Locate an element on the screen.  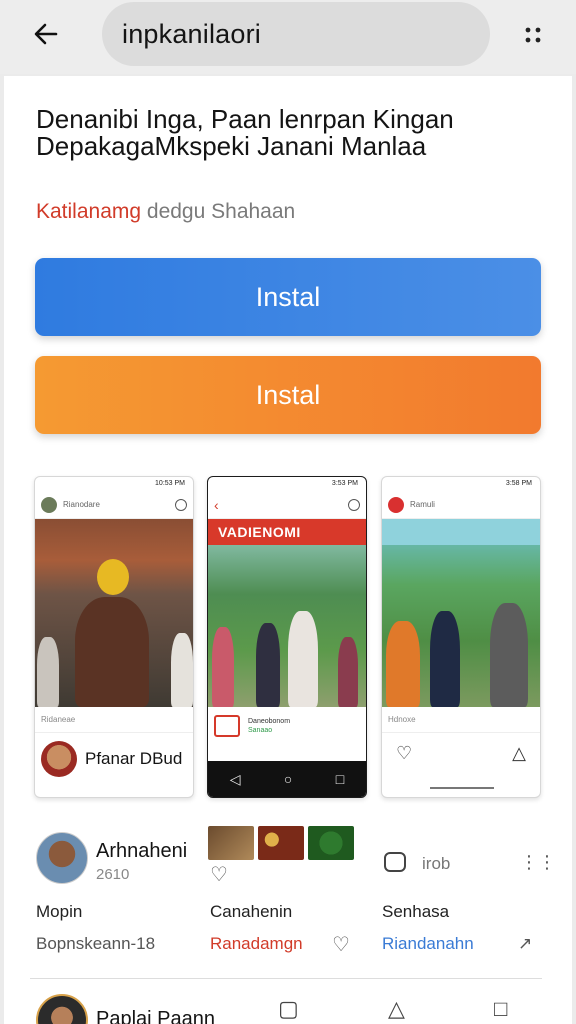
app-mini-subtitle: Sanaao is located at coordinates (260, 730).